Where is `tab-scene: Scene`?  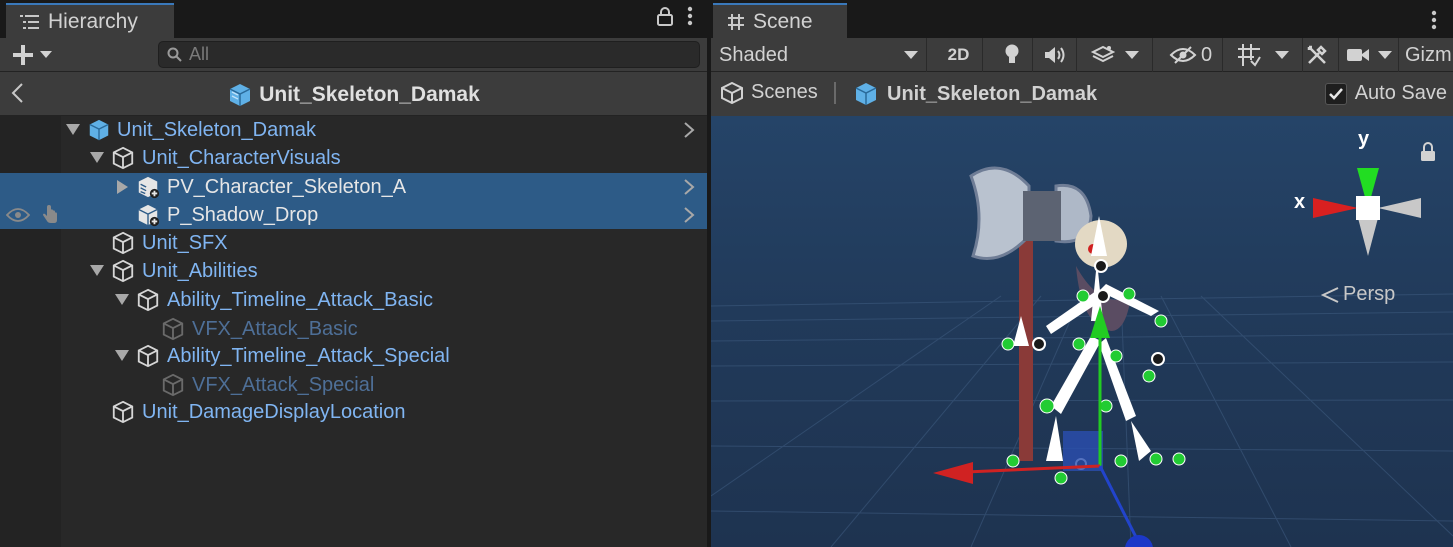
tab-scene: Scene is located at coordinates (780, 20).